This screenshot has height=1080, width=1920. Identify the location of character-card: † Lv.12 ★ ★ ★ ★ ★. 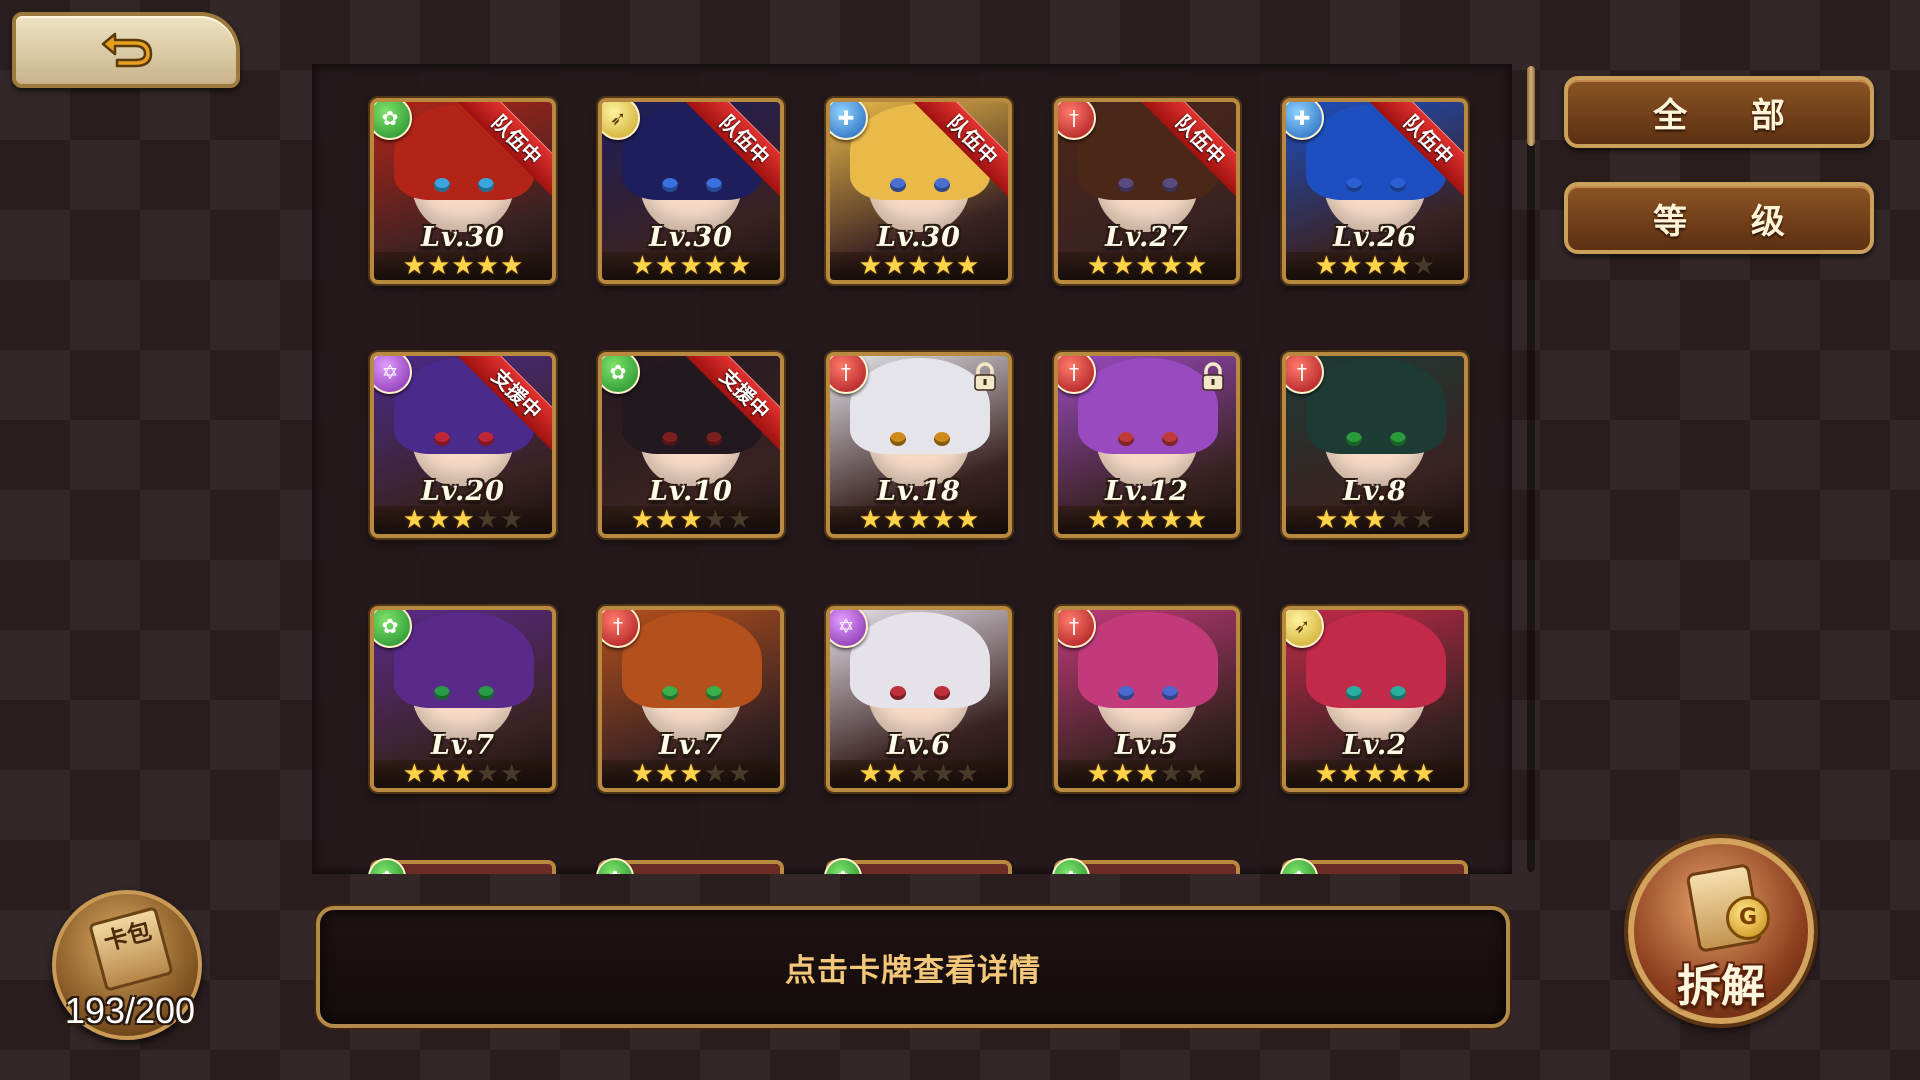
(1147, 445).